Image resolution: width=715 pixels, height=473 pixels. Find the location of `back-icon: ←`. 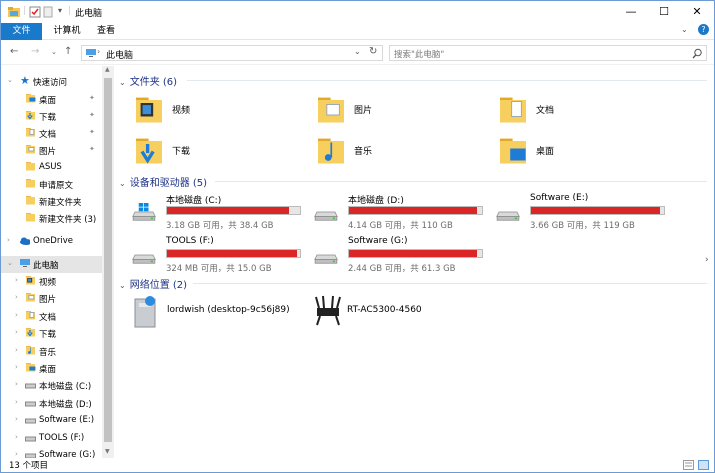

back-icon: ← is located at coordinates (14, 51).